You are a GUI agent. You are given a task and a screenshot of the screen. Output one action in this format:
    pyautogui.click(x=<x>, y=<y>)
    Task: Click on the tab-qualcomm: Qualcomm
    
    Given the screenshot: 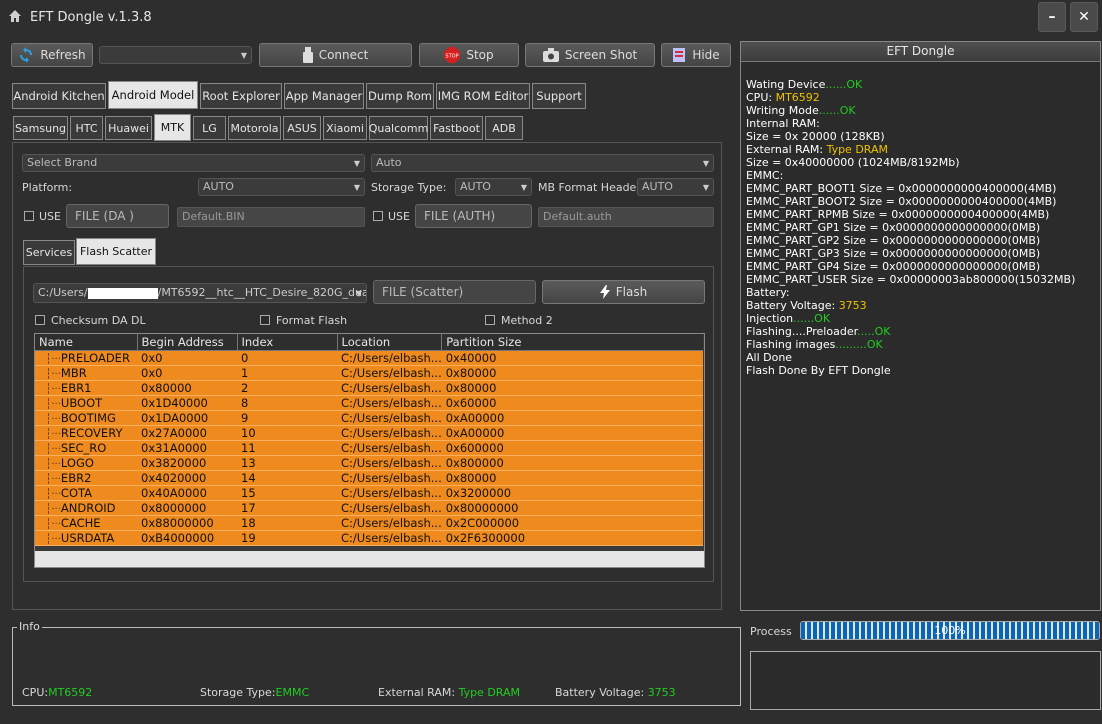 What is the action you would take?
    pyautogui.click(x=398, y=128)
    